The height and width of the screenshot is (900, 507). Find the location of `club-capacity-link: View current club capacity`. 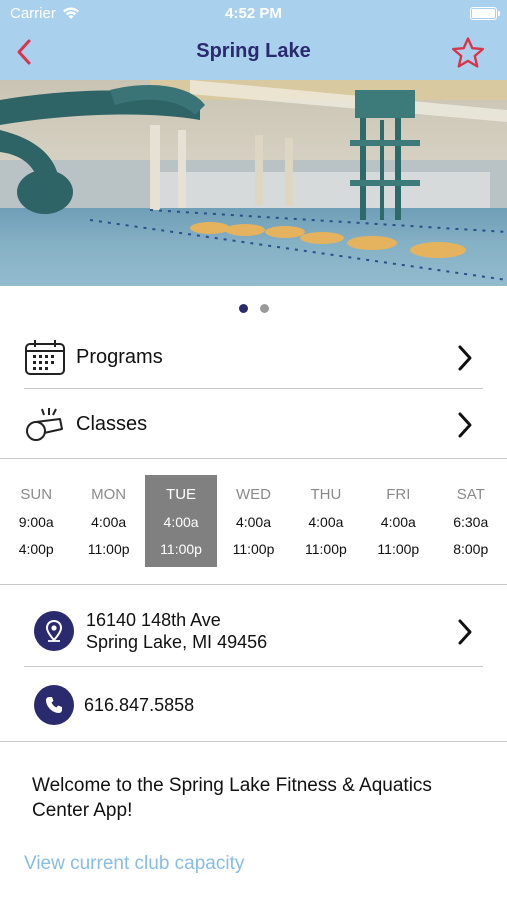

club-capacity-link: View current club capacity is located at coordinates (134, 864).